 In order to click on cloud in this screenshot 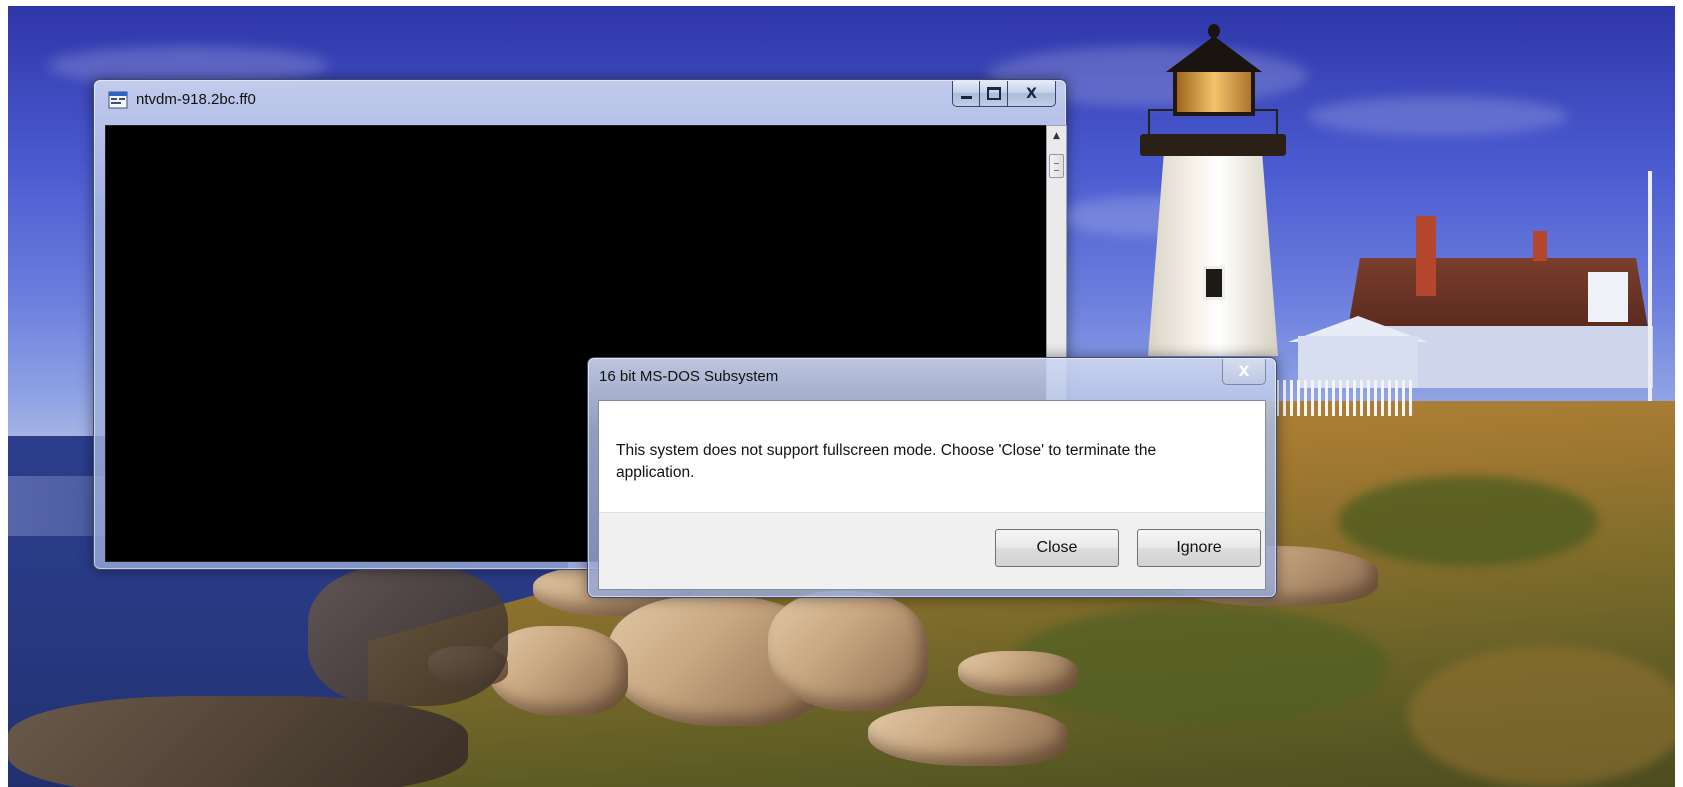, I will do `click(1438, 116)`.